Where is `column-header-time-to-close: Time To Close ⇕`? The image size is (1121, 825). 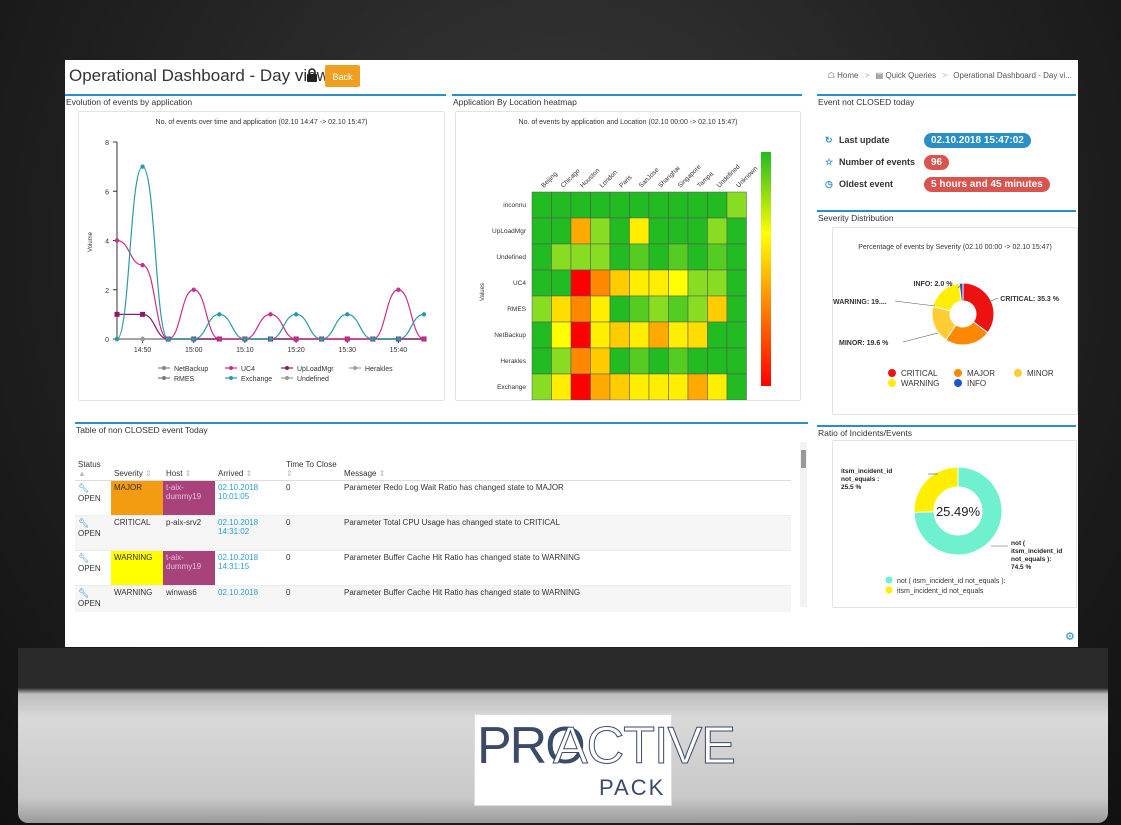 column-header-time-to-close: Time To Close ⇕ is located at coordinates (312, 463).